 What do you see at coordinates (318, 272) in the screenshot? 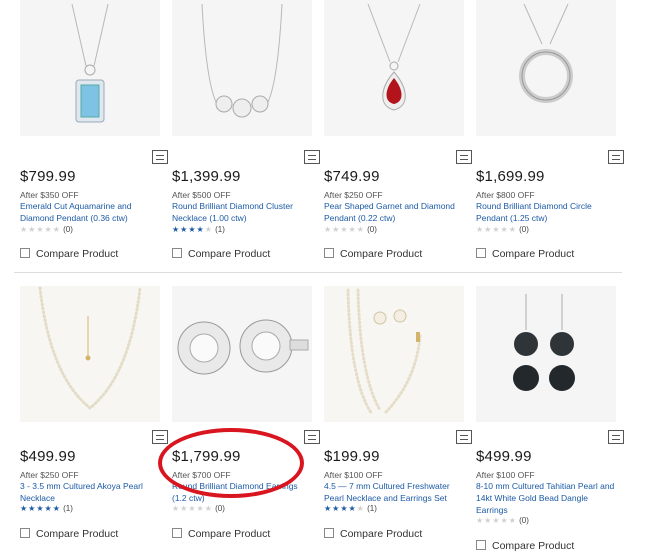
I see `row-divider` at bounding box center [318, 272].